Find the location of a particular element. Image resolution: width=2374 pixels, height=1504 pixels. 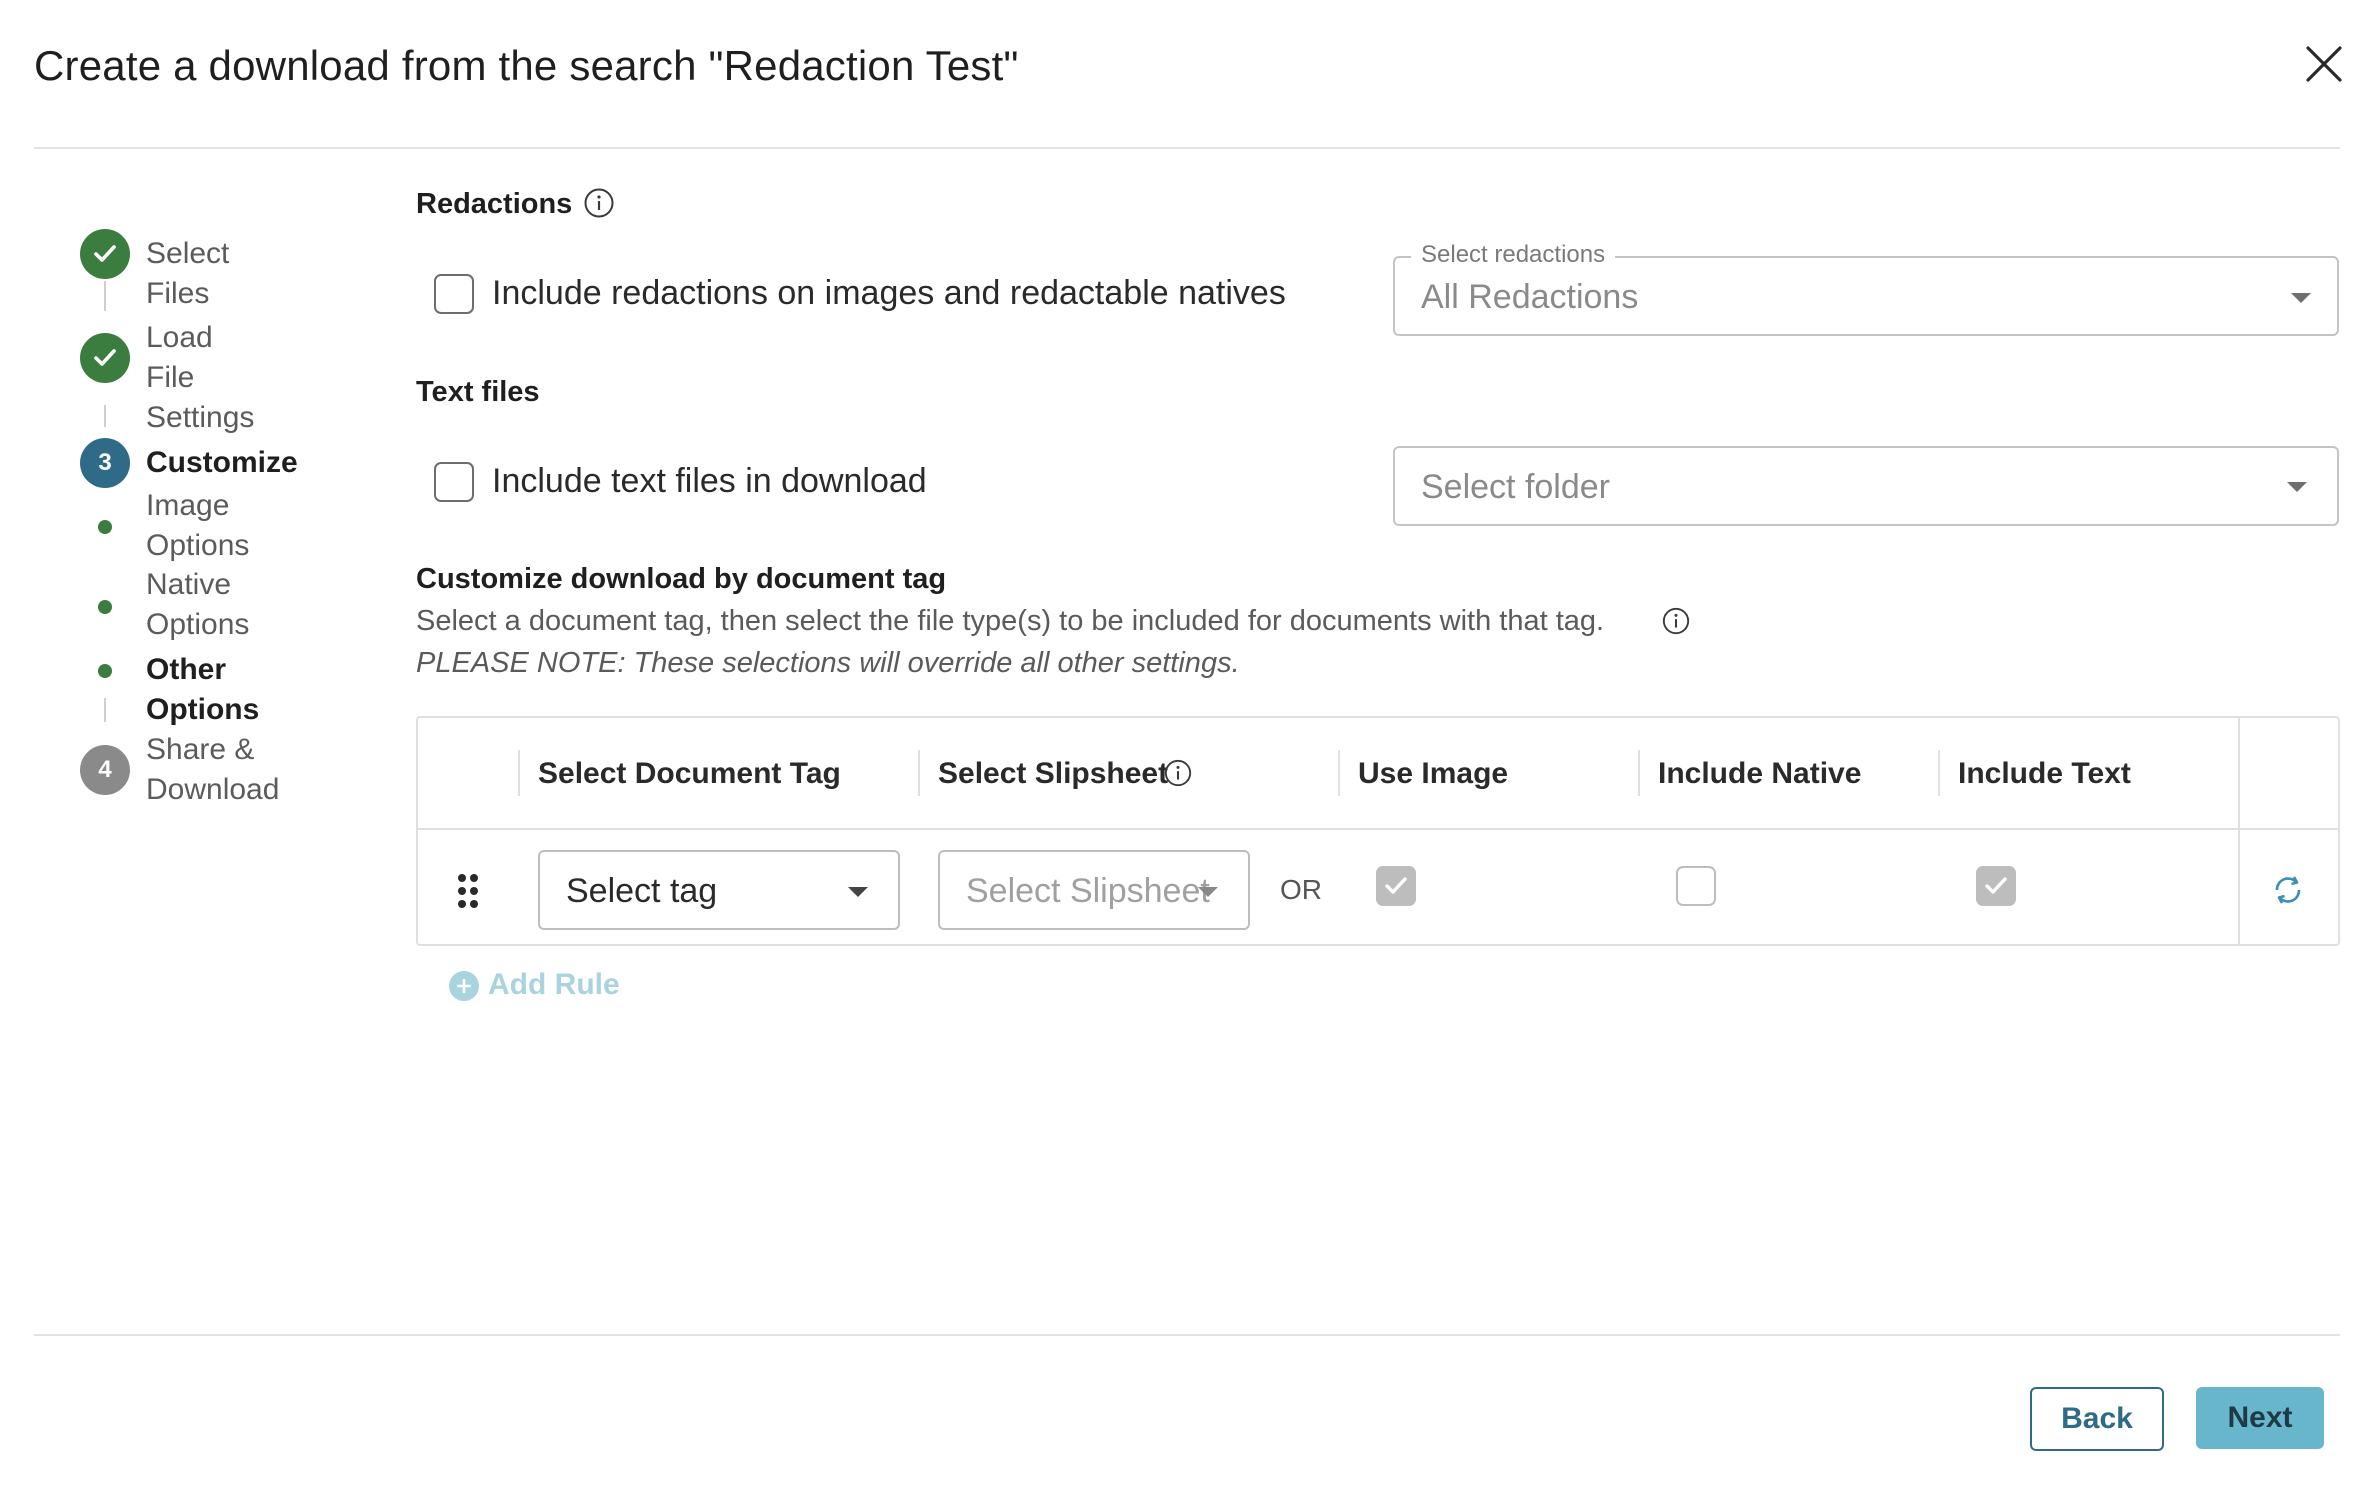

include-native-checkbox is located at coordinates (1696, 886).